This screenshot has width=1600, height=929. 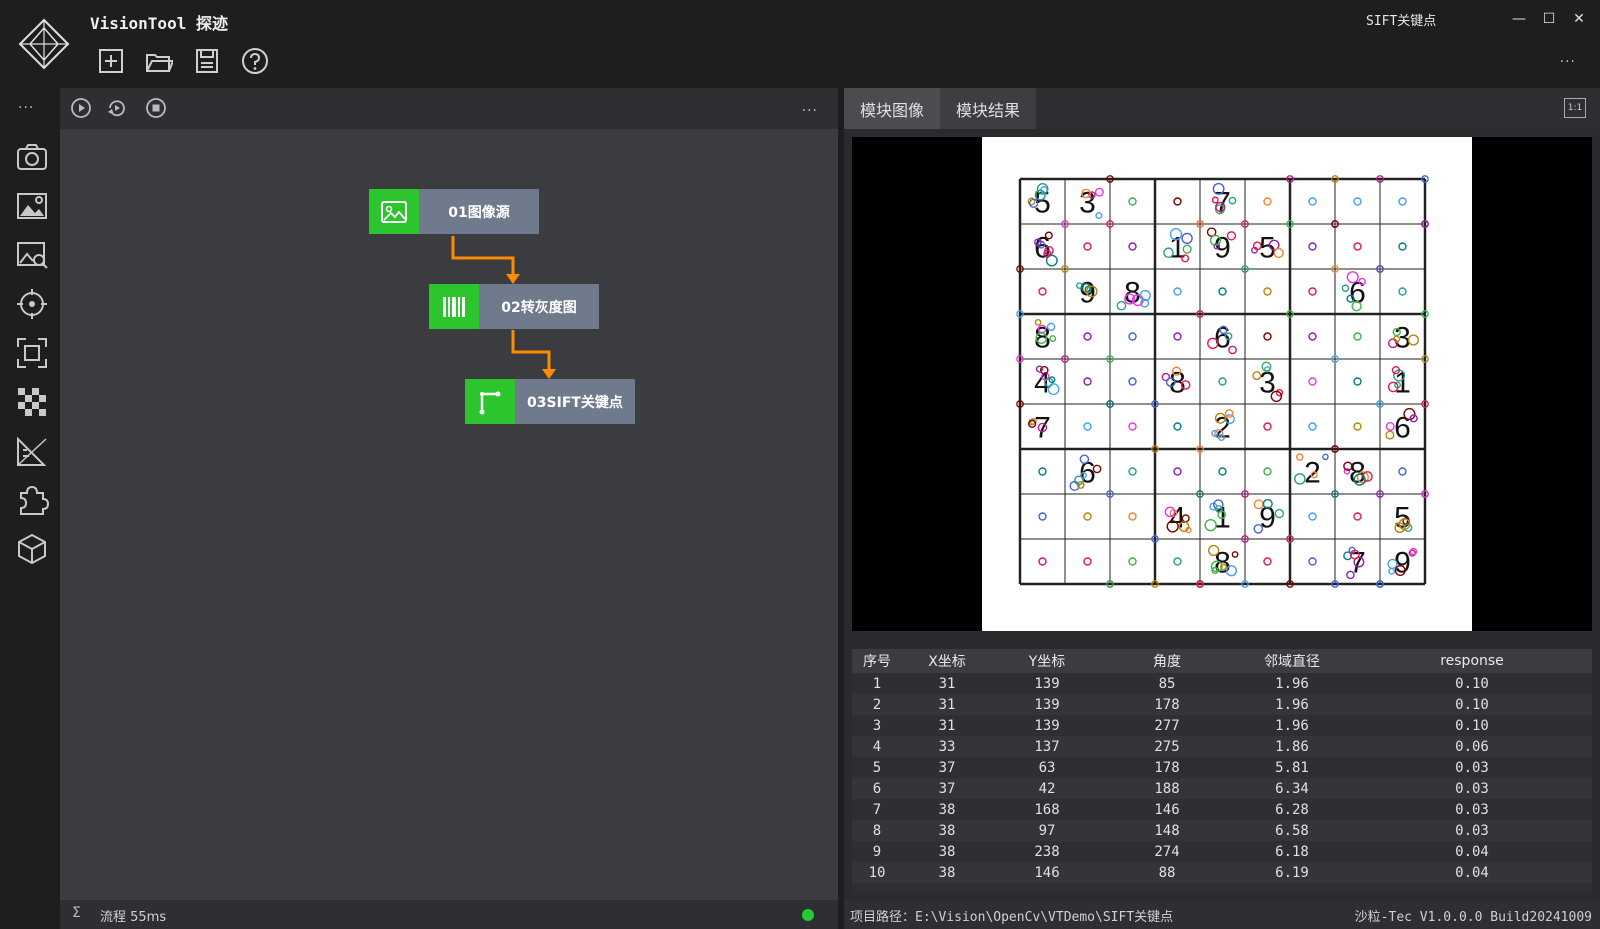 I want to click on run-loop-icon, so click(x=117, y=108).